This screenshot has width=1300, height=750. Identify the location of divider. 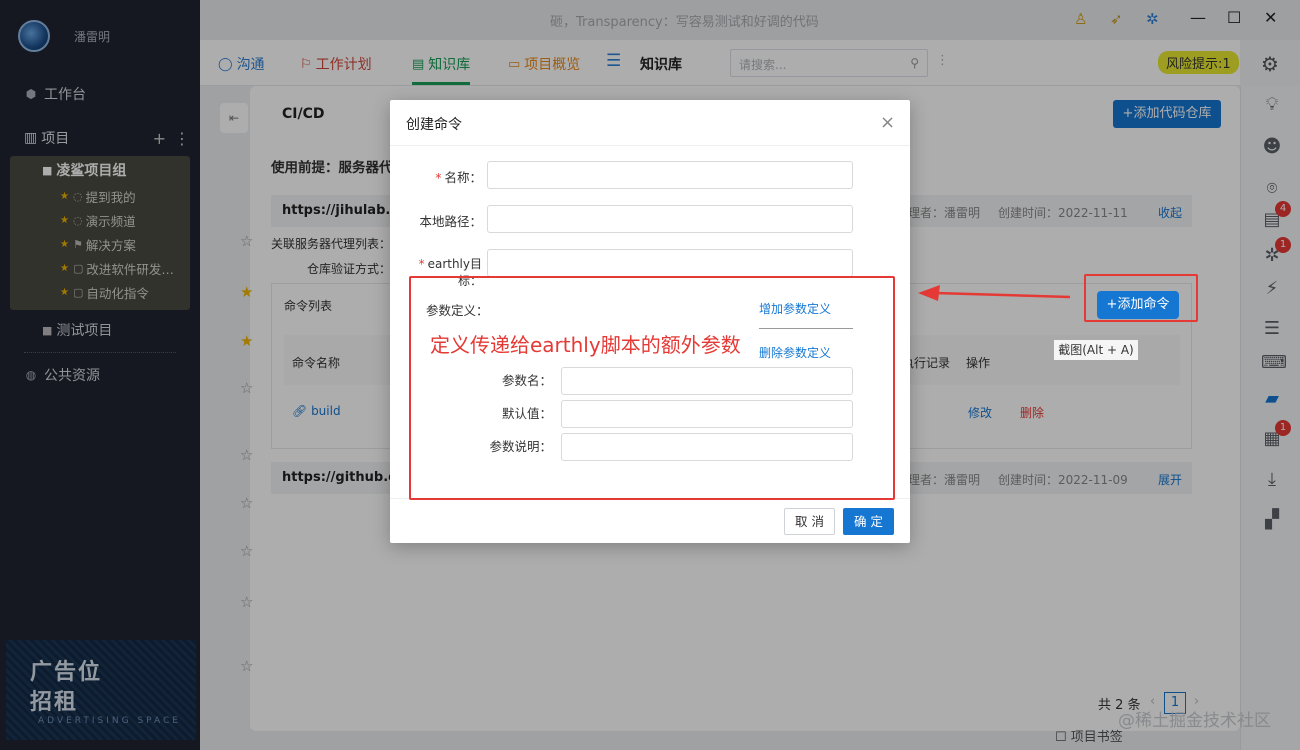
(650, 145).